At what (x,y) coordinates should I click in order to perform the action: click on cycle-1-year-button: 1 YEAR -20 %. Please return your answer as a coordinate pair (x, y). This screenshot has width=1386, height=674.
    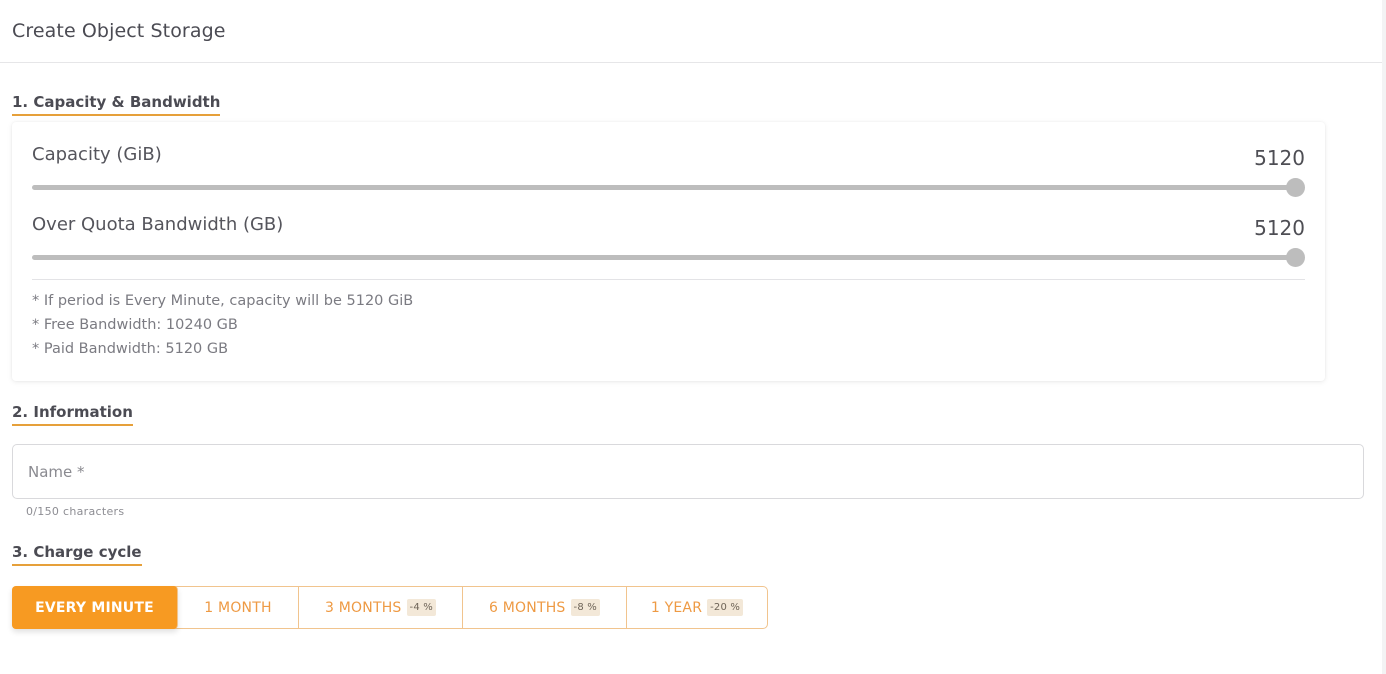
    Looking at the image, I should click on (697, 607).